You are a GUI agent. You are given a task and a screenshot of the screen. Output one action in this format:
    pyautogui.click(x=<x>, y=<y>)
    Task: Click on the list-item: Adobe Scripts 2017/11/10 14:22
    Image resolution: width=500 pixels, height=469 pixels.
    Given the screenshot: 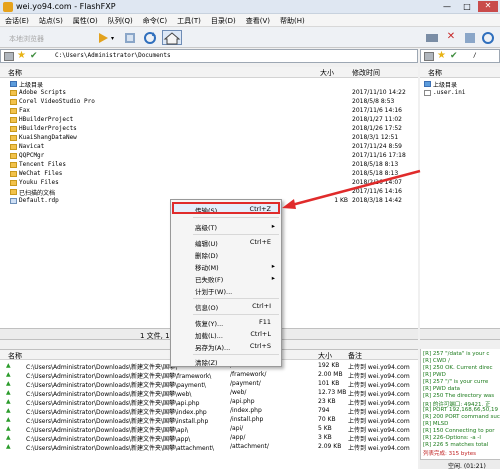 What is the action you would take?
    pyautogui.click(x=209, y=93)
    